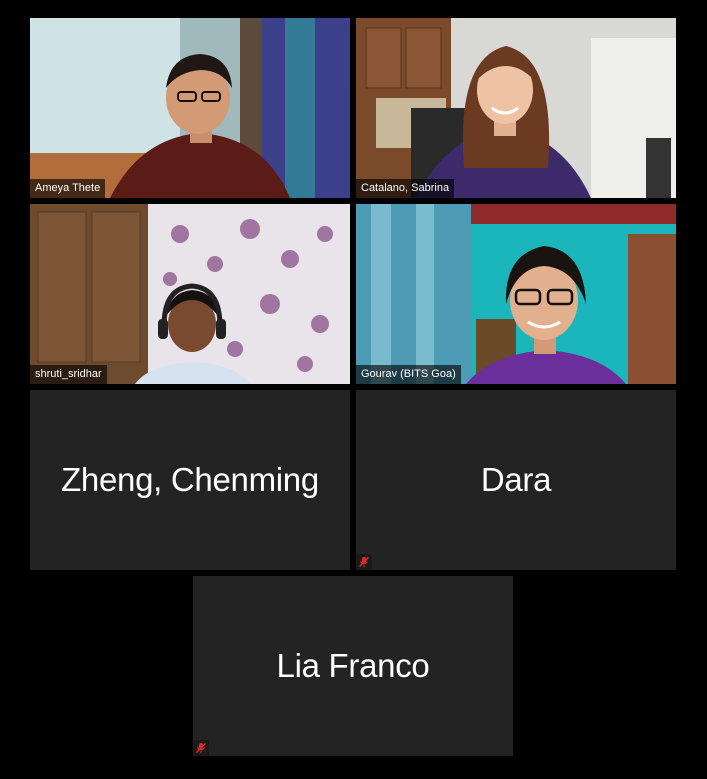 The width and height of the screenshot is (707, 779). I want to click on participant-name: Lia Franco, so click(353, 665).